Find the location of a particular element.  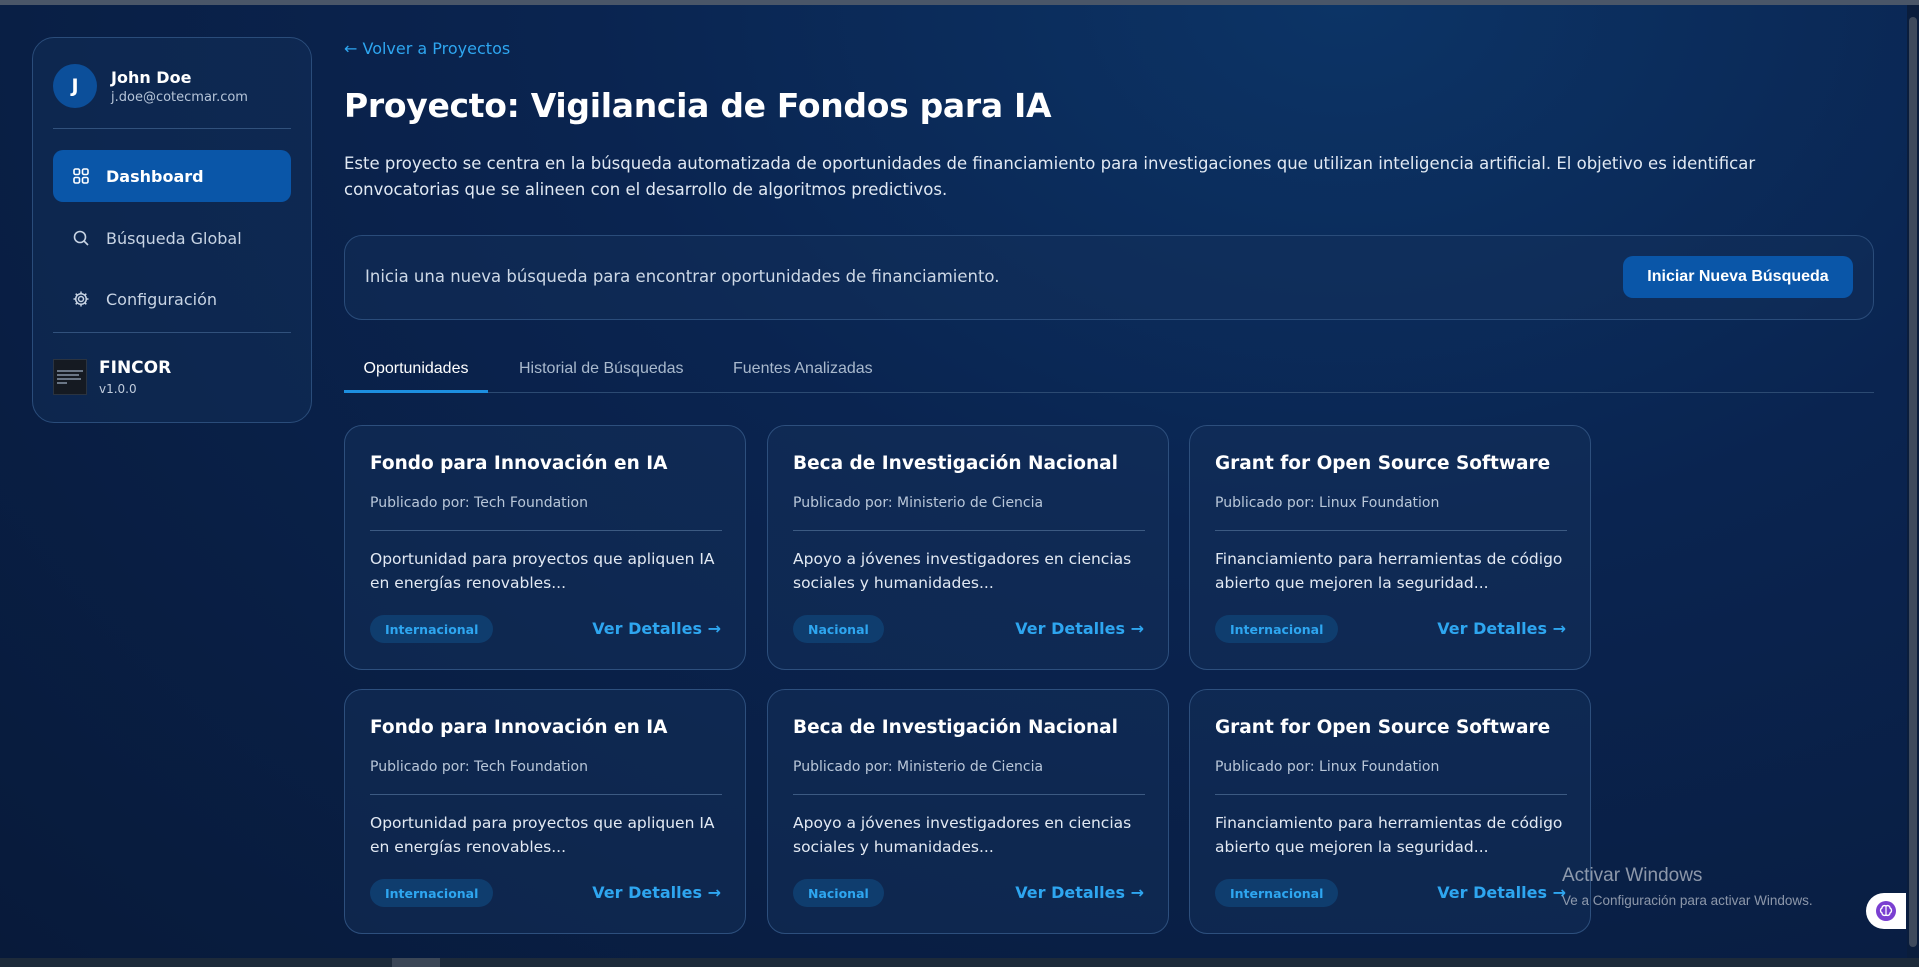

user-name: John Doe is located at coordinates (151, 77).